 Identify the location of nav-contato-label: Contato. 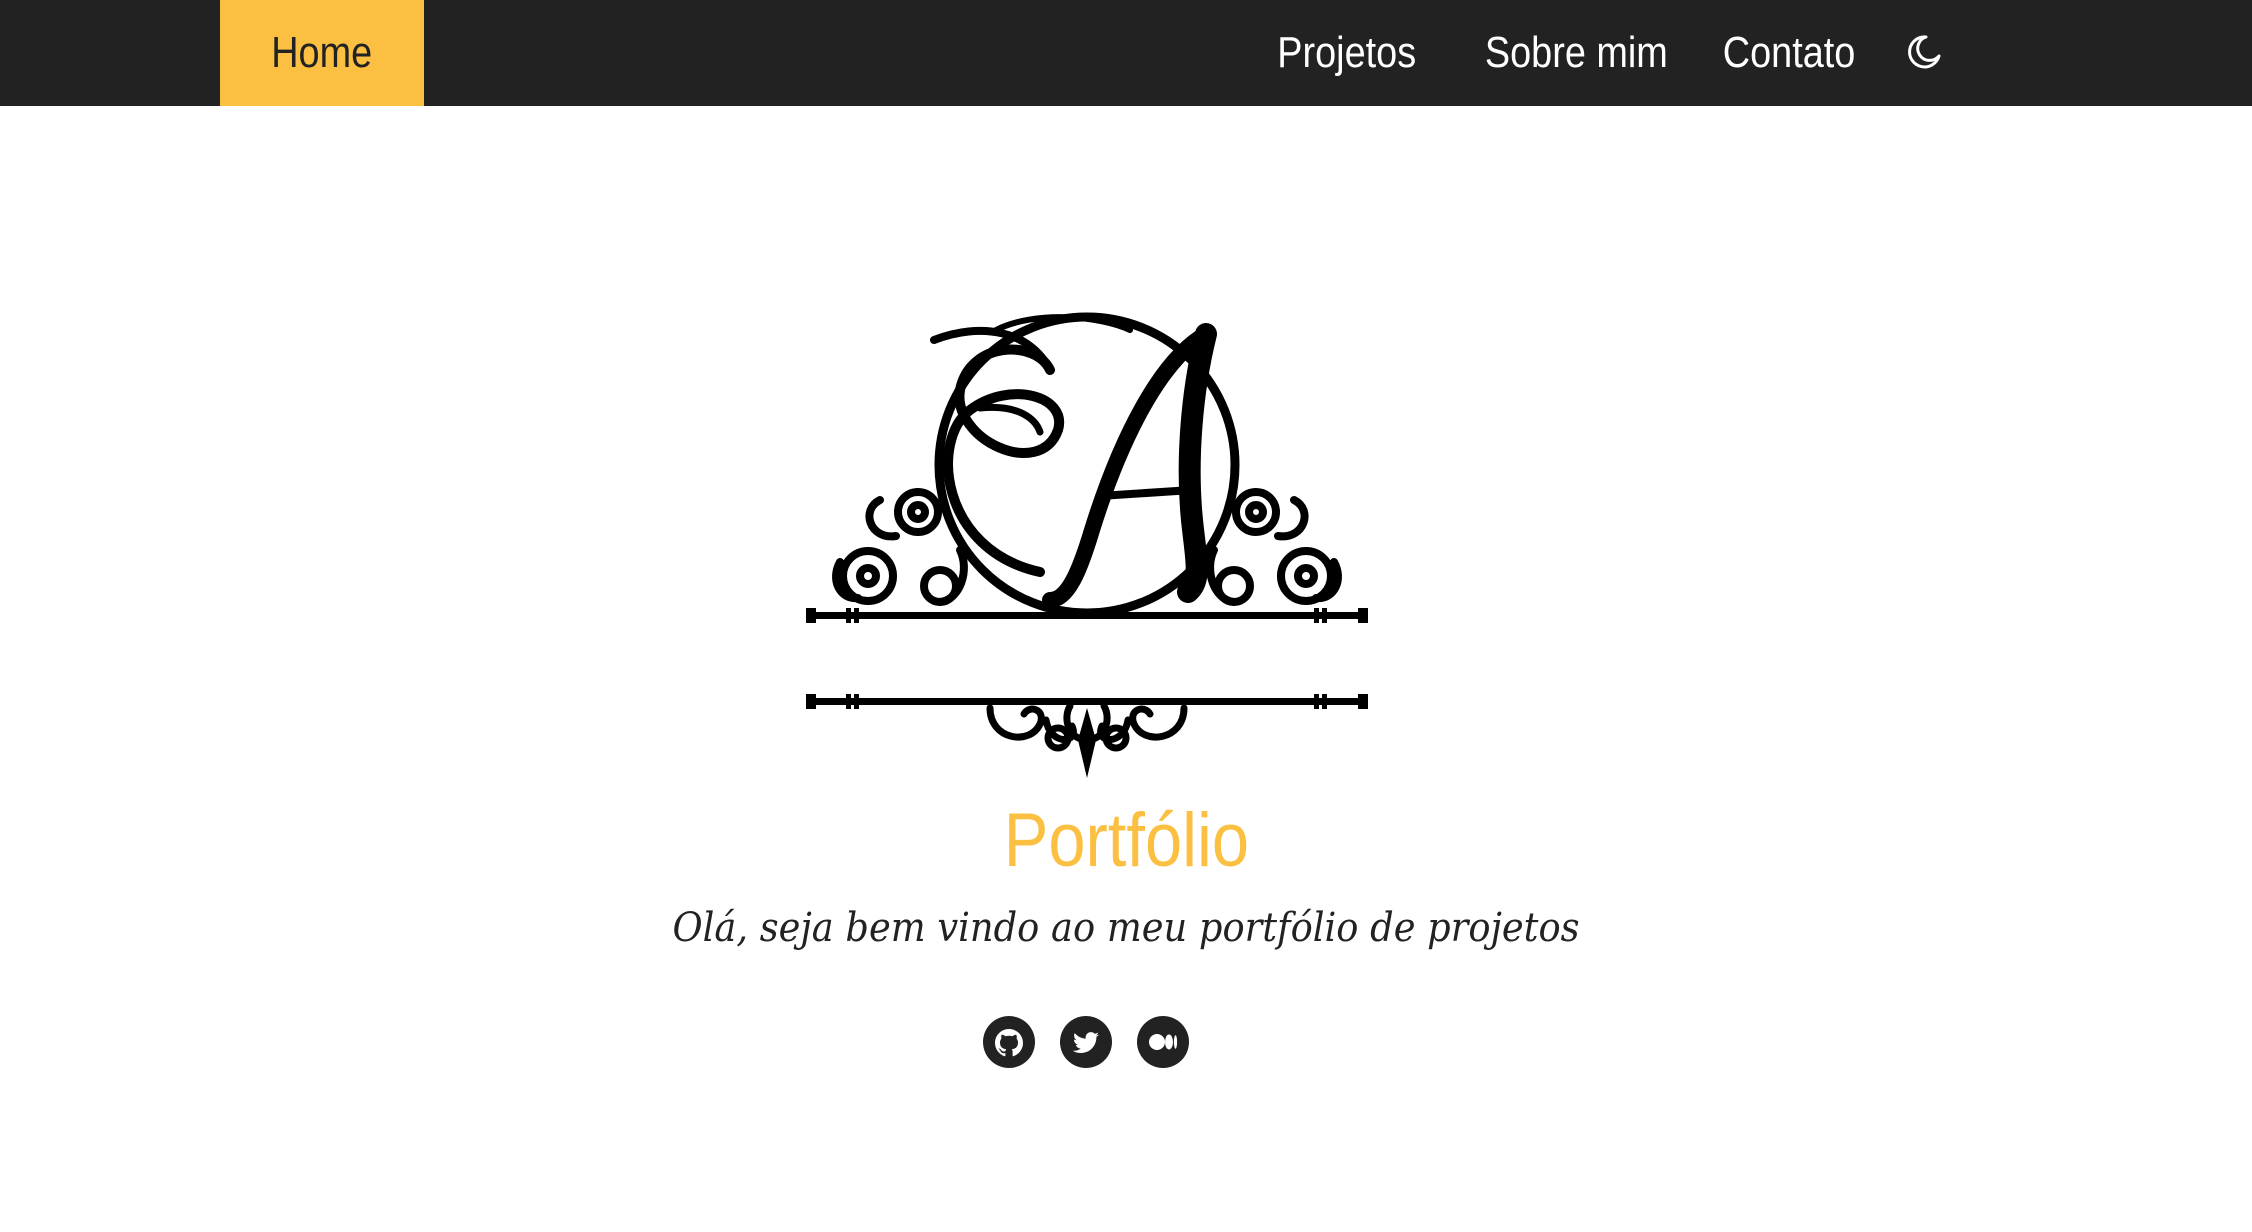
(1789, 52).